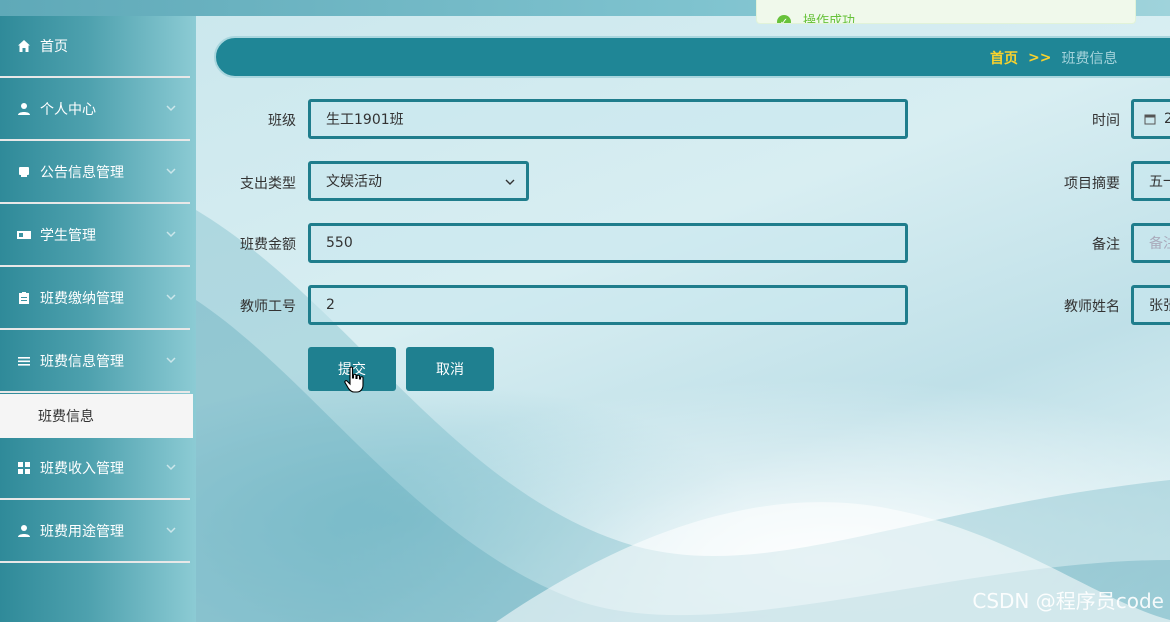 This screenshot has height=622, width=1170. I want to click on calendar-icon, so click(1150, 119).